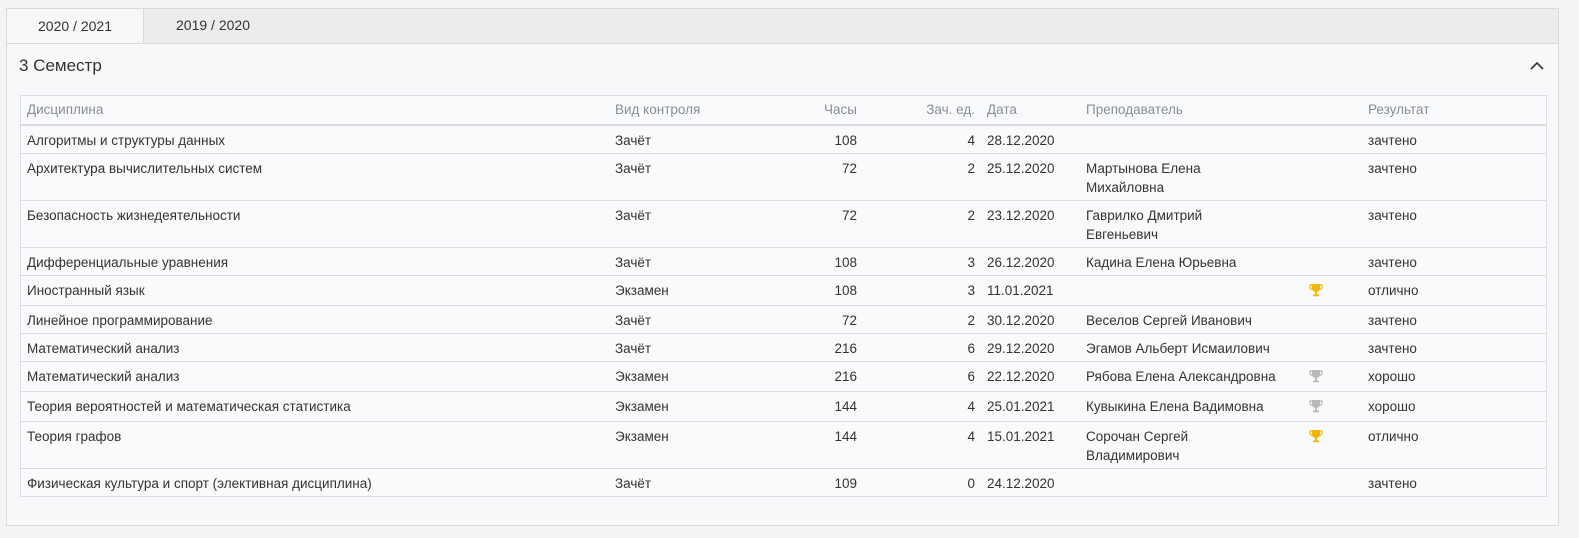 This screenshot has height=538, width=1579. What do you see at coordinates (1030, 261) in the screenshot?
I see `date-cell: 26.12.2020` at bounding box center [1030, 261].